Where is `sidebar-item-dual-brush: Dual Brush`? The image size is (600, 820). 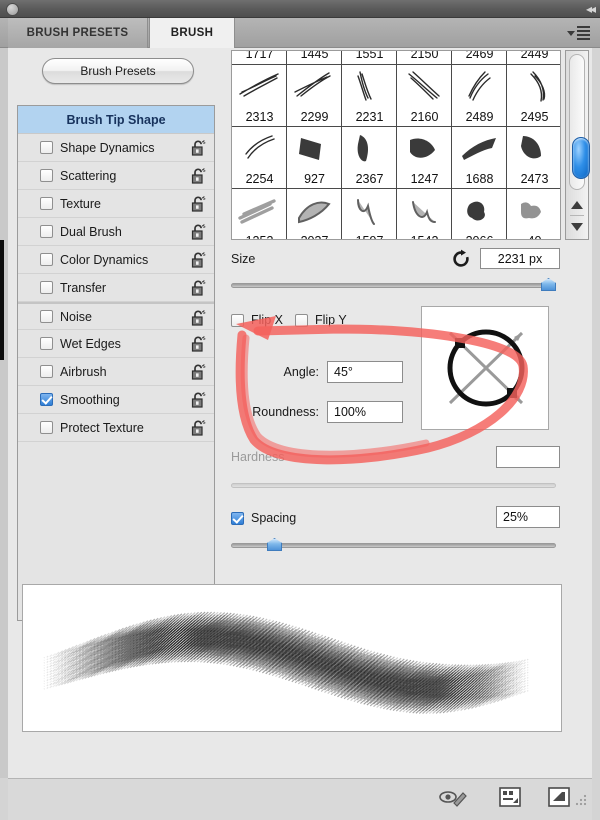
sidebar-item-dual-brush: Dual Brush is located at coordinates (116, 232).